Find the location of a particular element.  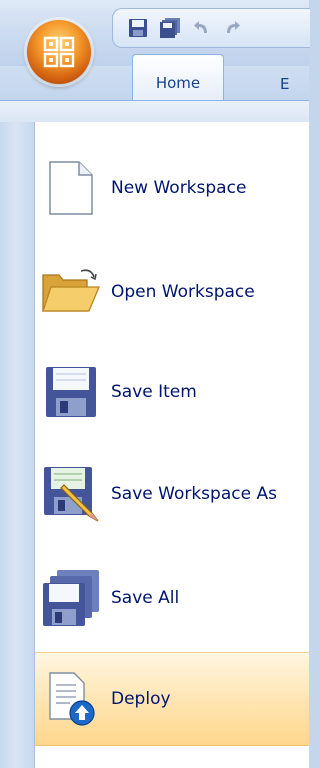

open-folder-icon is located at coordinates (71, 290).